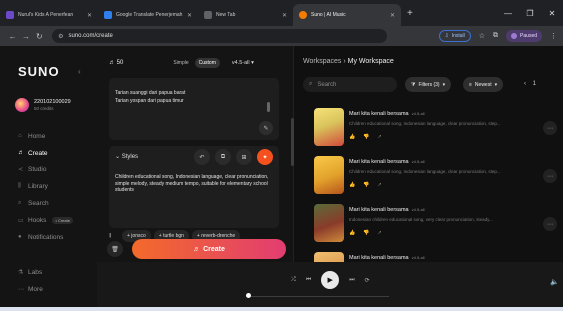 The image size is (563, 311). Describe the element at coordinates (554, 282) in the screenshot. I see `volume-icon: 🔈` at that location.